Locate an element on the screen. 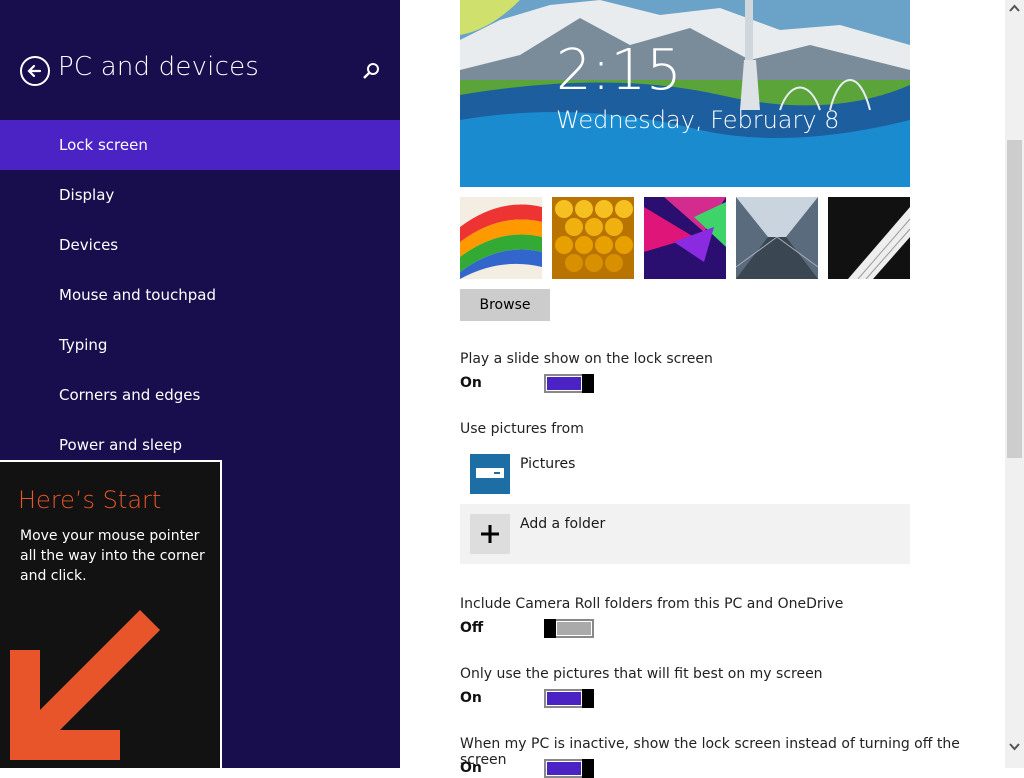 This screenshot has height=778, width=1024. wallpaper-honeycomb-icon is located at coordinates (593, 238).